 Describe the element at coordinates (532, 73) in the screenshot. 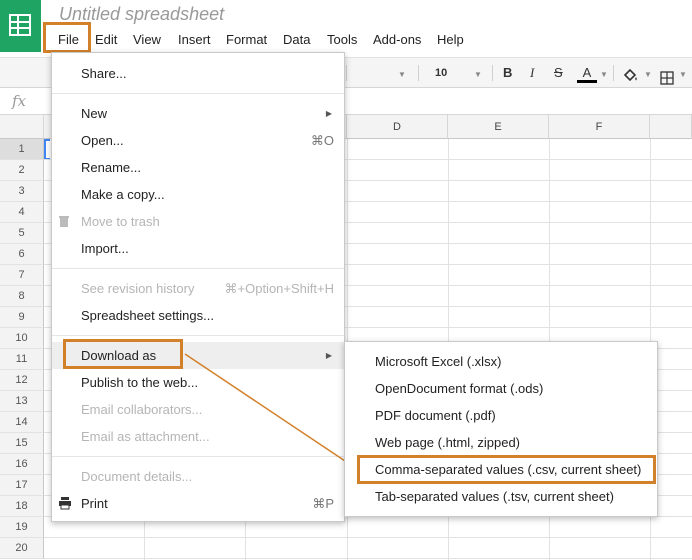

I see `italic-button: I` at that location.